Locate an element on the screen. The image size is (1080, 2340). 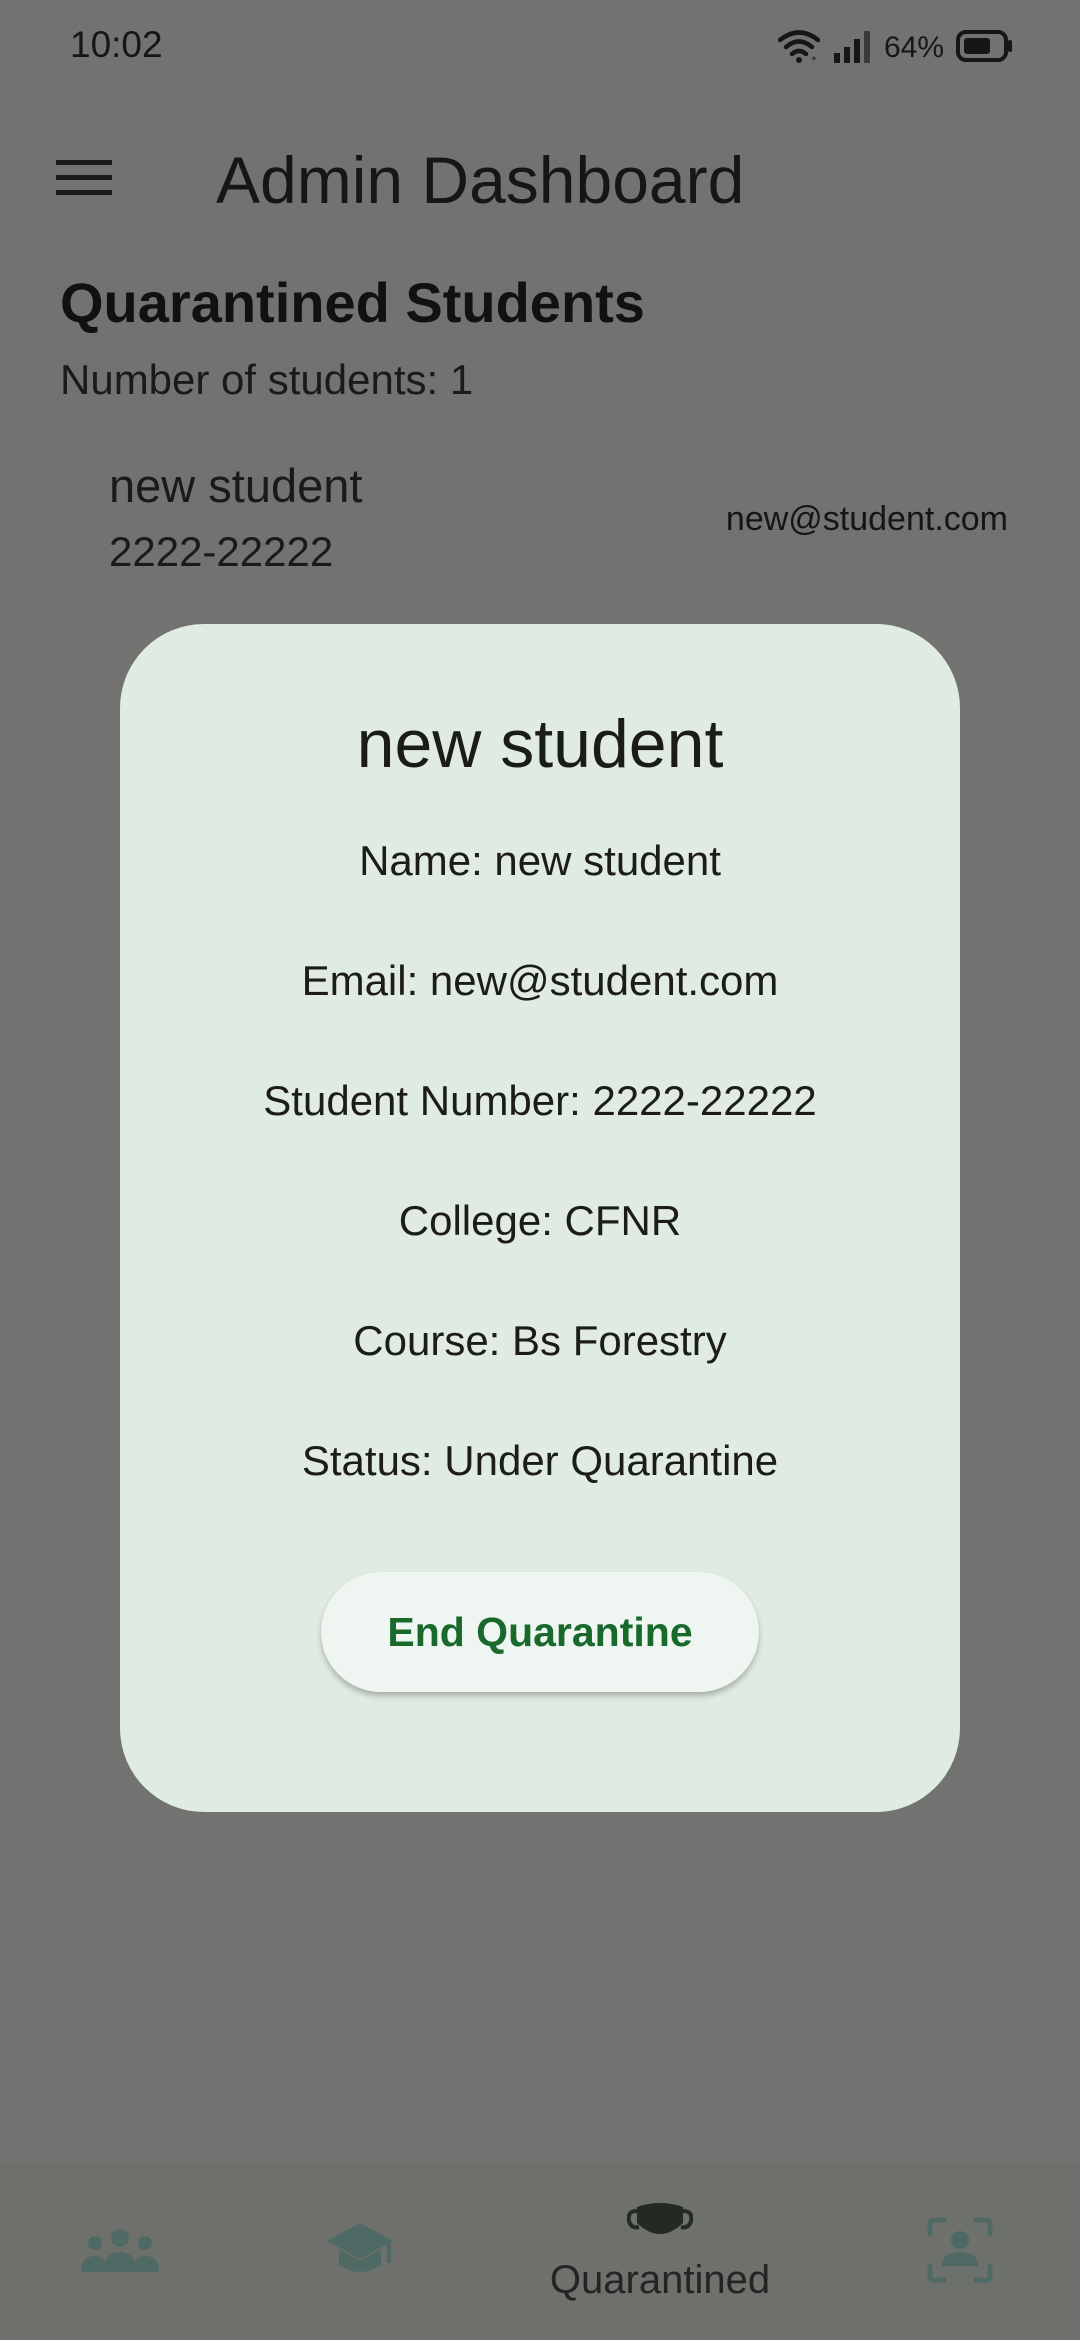
detail-email: Email: new@student.com is located at coordinates (540, 980).